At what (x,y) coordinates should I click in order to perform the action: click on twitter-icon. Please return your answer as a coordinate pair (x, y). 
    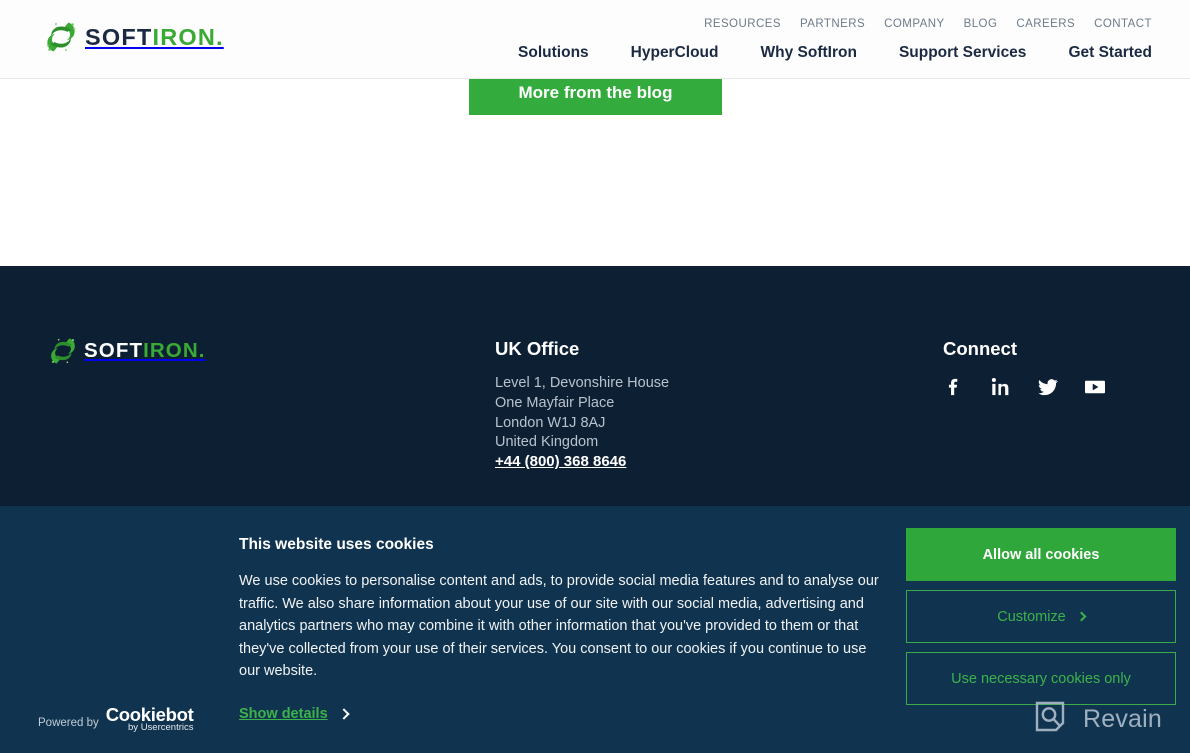
    Looking at the image, I should click on (1048, 387).